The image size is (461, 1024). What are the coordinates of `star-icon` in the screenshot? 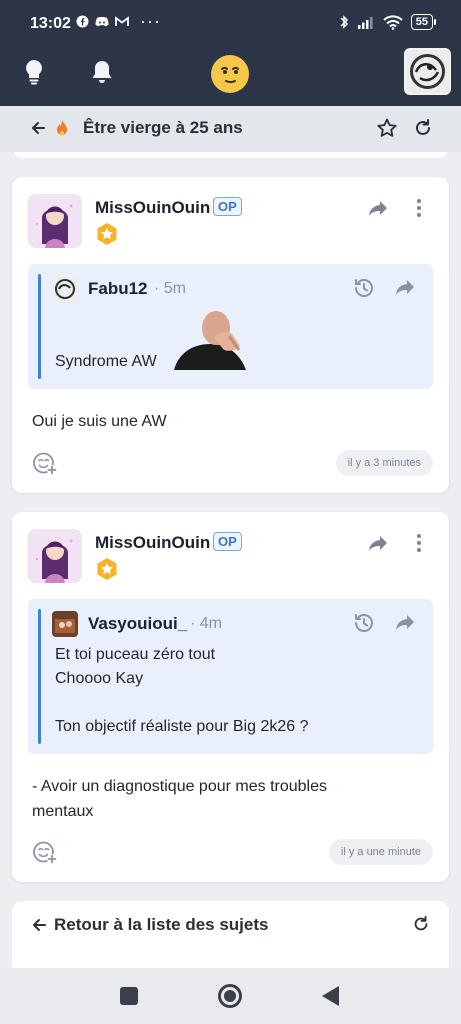 It's located at (387, 128).